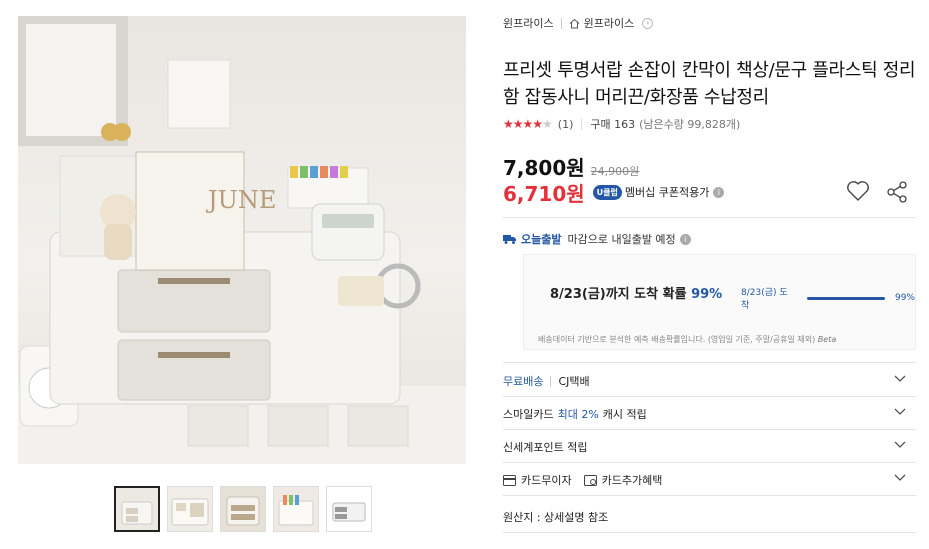 This screenshot has height=549, width=929. What do you see at coordinates (545, 447) in the screenshot?
I see `shinsegae-label: 신세계포인트 적립` at bounding box center [545, 447].